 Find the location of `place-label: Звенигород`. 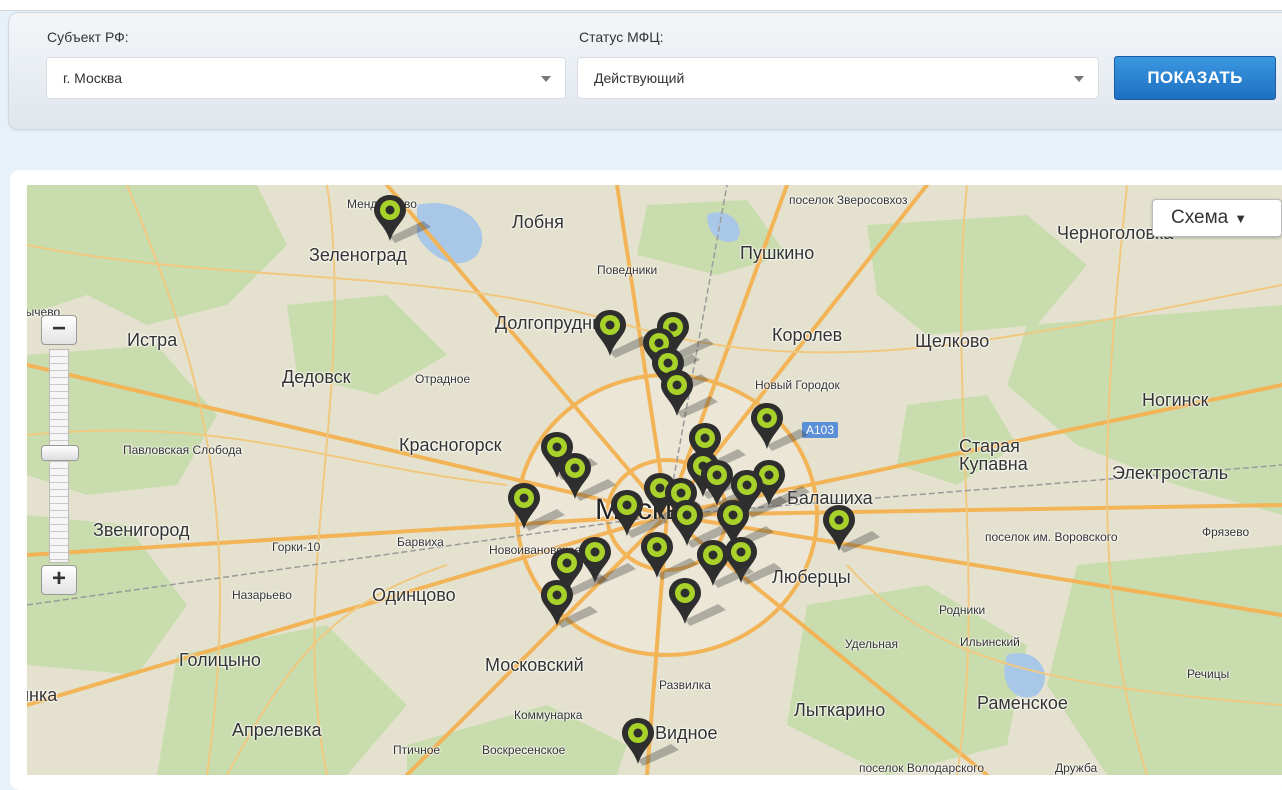

place-label: Звенигород is located at coordinates (141, 530).